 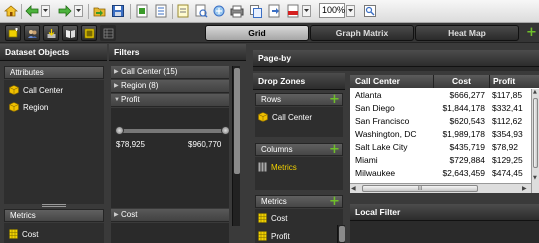 What do you see at coordinates (277, 167) in the screenshot?
I see `column-metrics: Metrics` at bounding box center [277, 167].